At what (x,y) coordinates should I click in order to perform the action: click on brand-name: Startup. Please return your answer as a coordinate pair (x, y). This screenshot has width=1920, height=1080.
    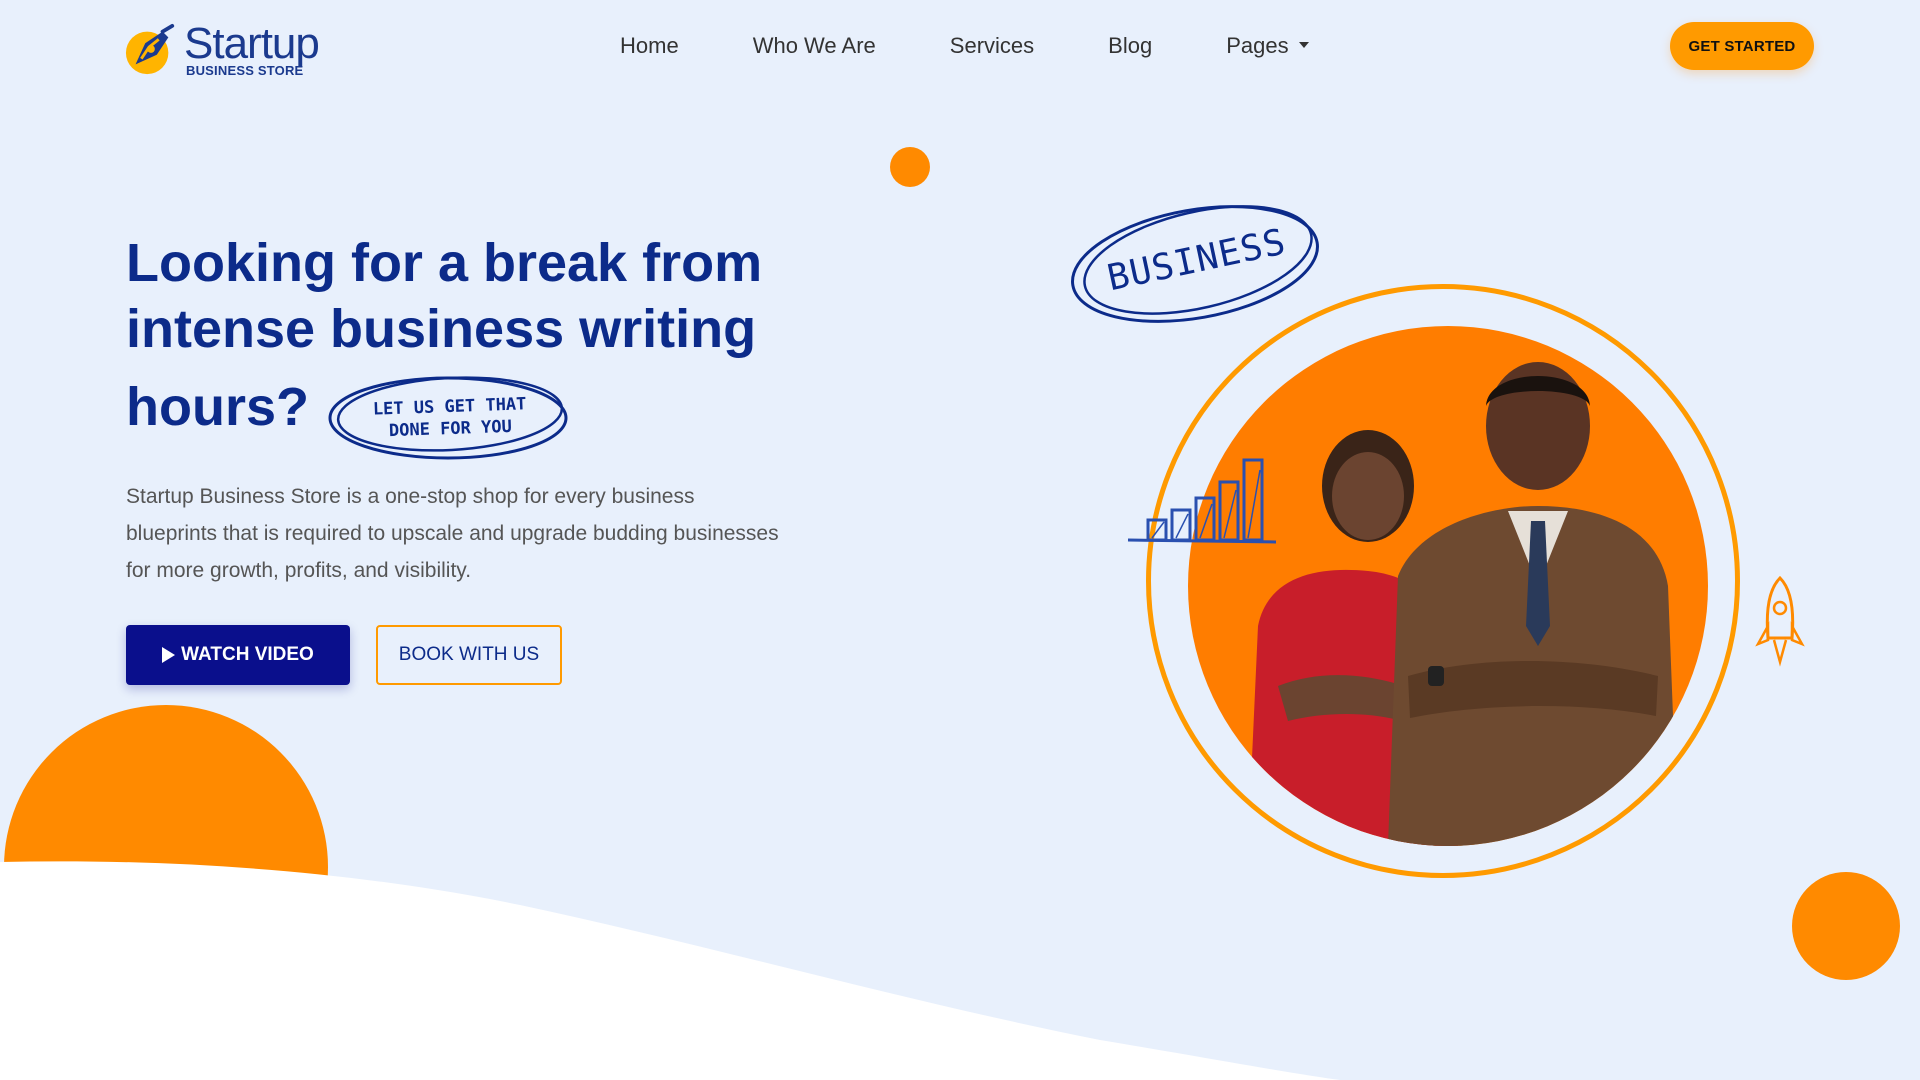
    Looking at the image, I should click on (252, 43).